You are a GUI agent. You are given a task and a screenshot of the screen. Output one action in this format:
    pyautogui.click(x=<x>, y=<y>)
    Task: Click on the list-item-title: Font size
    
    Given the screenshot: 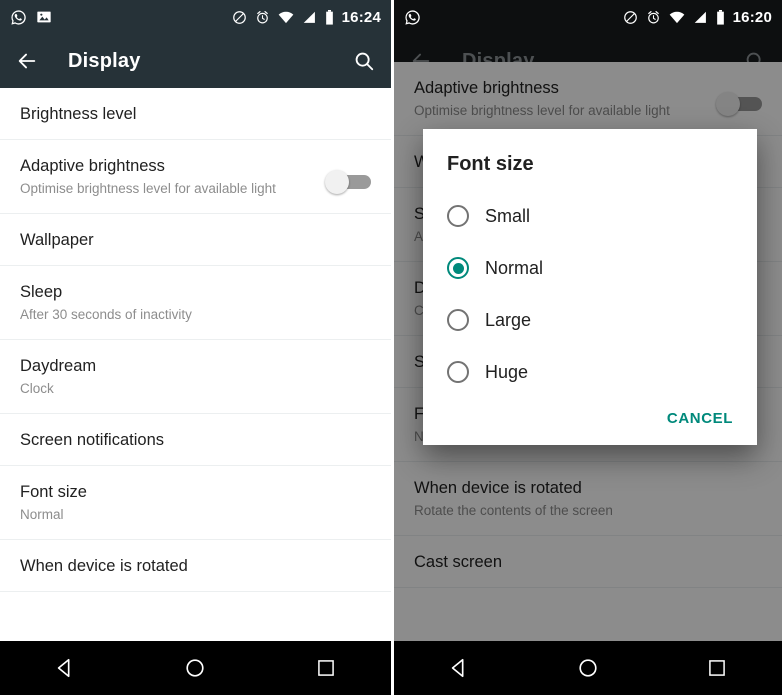 What is the action you would take?
    pyautogui.click(x=53, y=492)
    